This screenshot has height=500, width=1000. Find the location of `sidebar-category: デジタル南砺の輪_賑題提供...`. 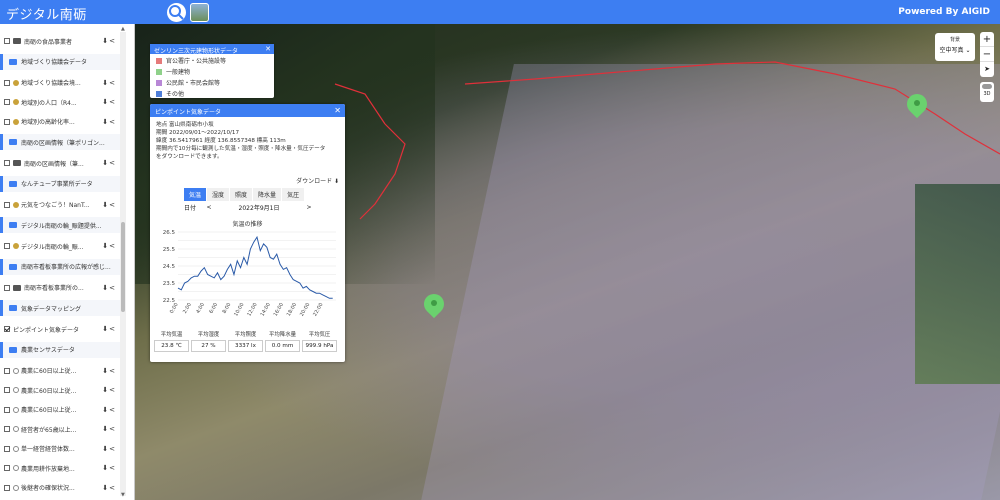

sidebar-category: デジタル南砺の輪_賑題提供... is located at coordinates (60, 225).